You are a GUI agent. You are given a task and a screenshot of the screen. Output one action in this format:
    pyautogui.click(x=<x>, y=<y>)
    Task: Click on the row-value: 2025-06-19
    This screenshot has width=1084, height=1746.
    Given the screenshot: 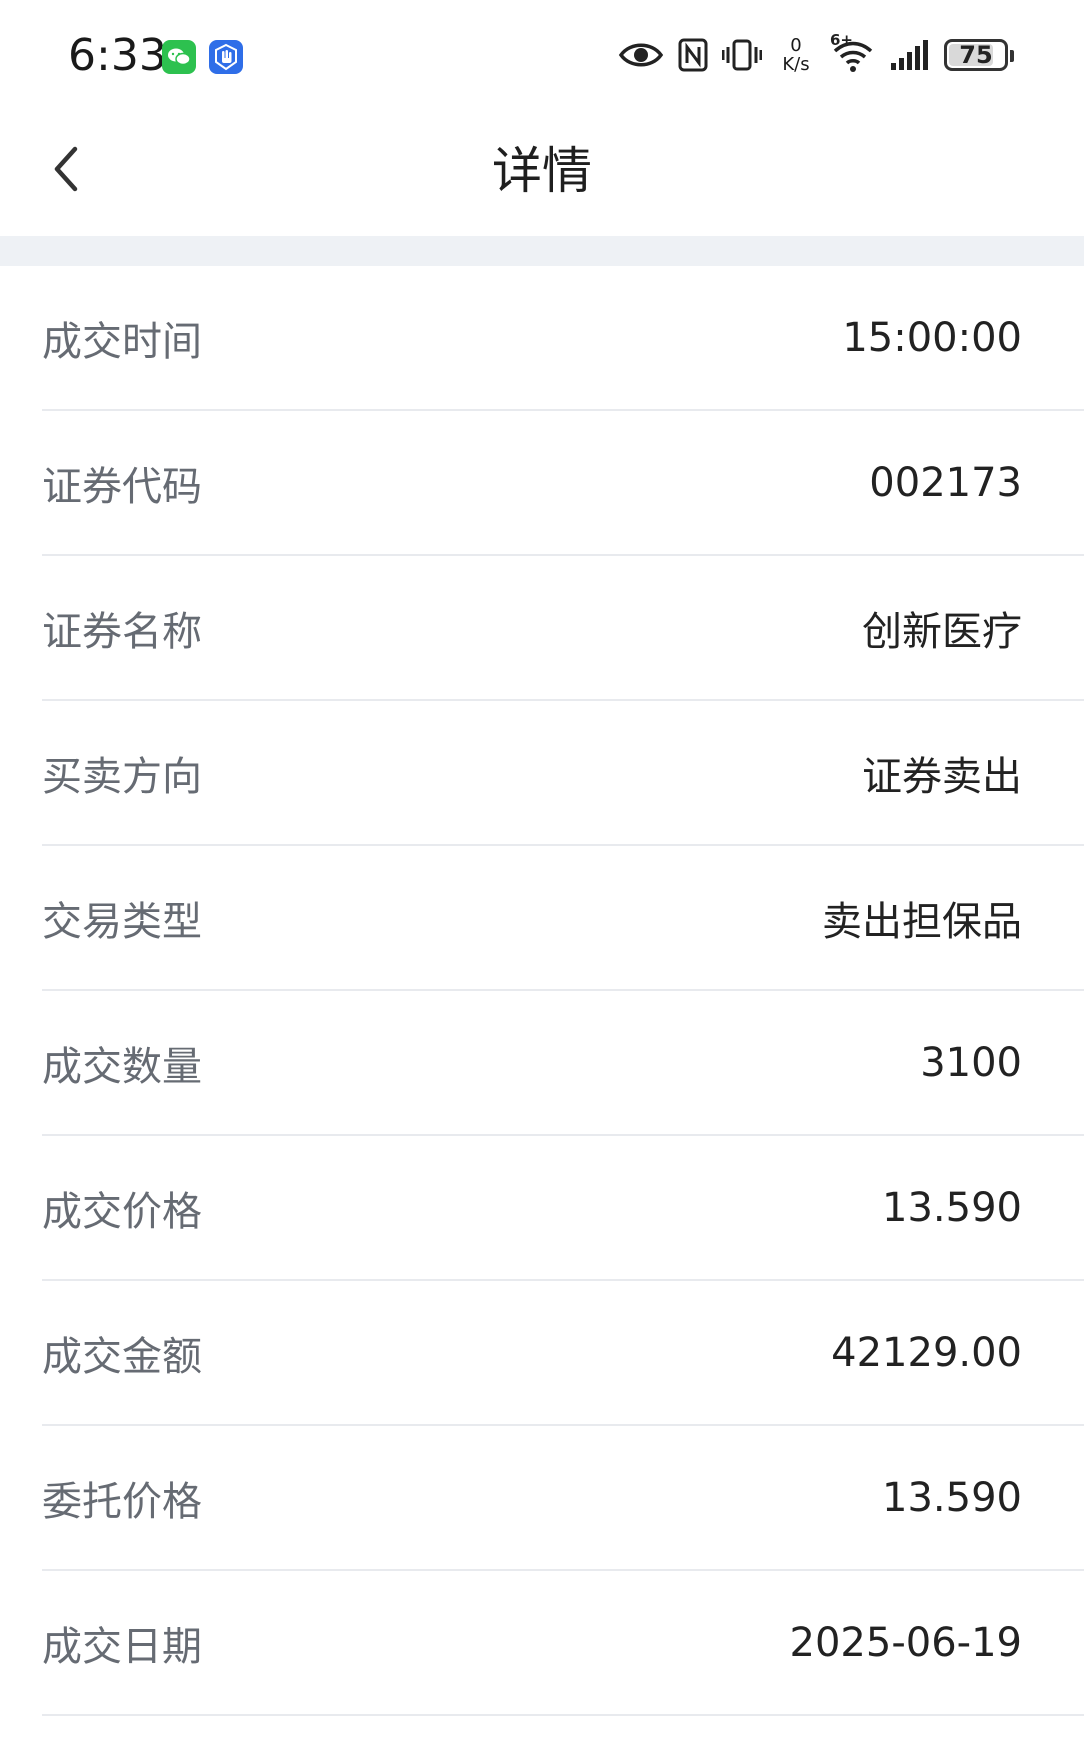 What is the action you would take?
    pyautogui.click(x=905, y=1642)
    